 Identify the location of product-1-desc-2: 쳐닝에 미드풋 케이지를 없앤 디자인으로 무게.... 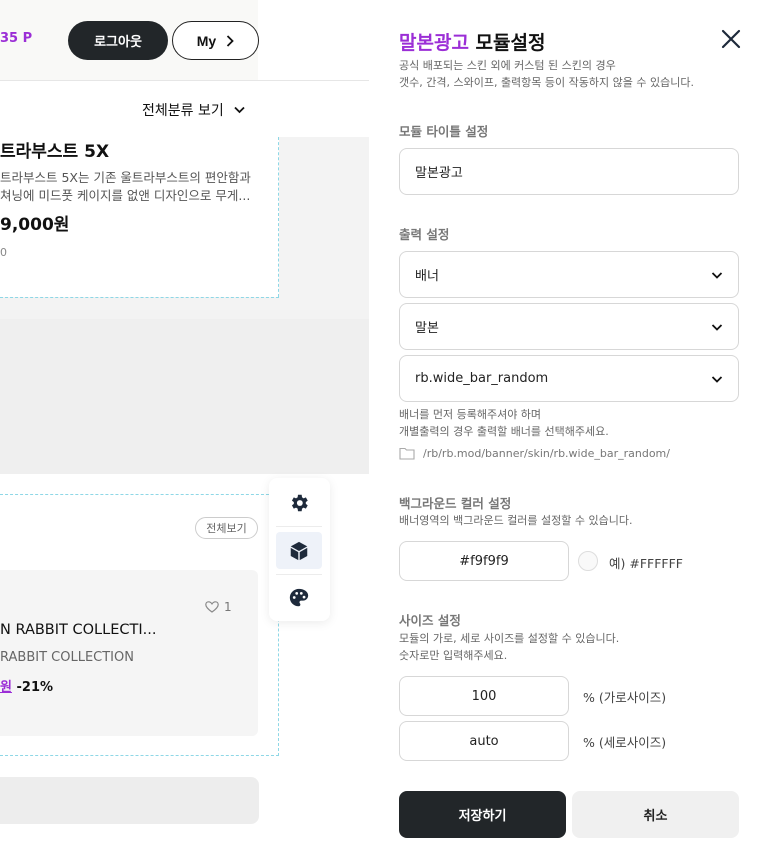
(125, 195).